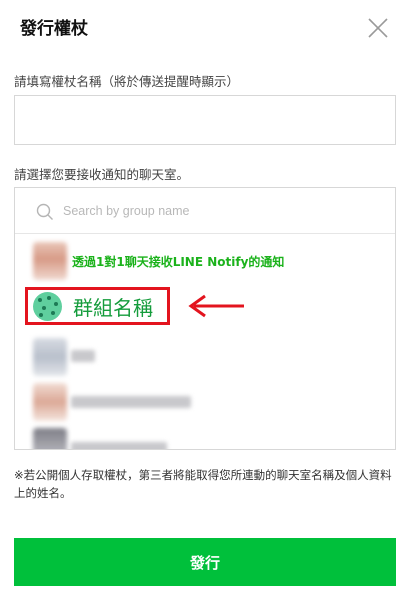  I want to click on search-icon, so click(44, 211).